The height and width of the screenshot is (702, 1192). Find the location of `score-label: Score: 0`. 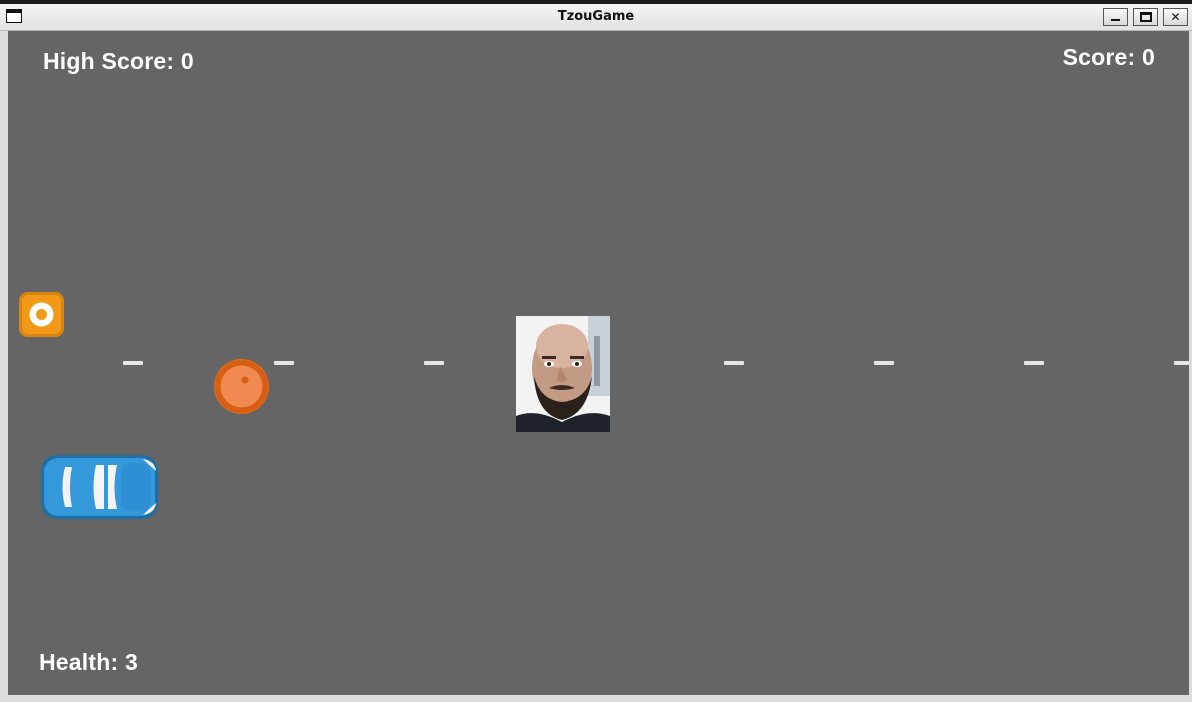

score-label: Score: 0 is located at coordinates (1108, 57).